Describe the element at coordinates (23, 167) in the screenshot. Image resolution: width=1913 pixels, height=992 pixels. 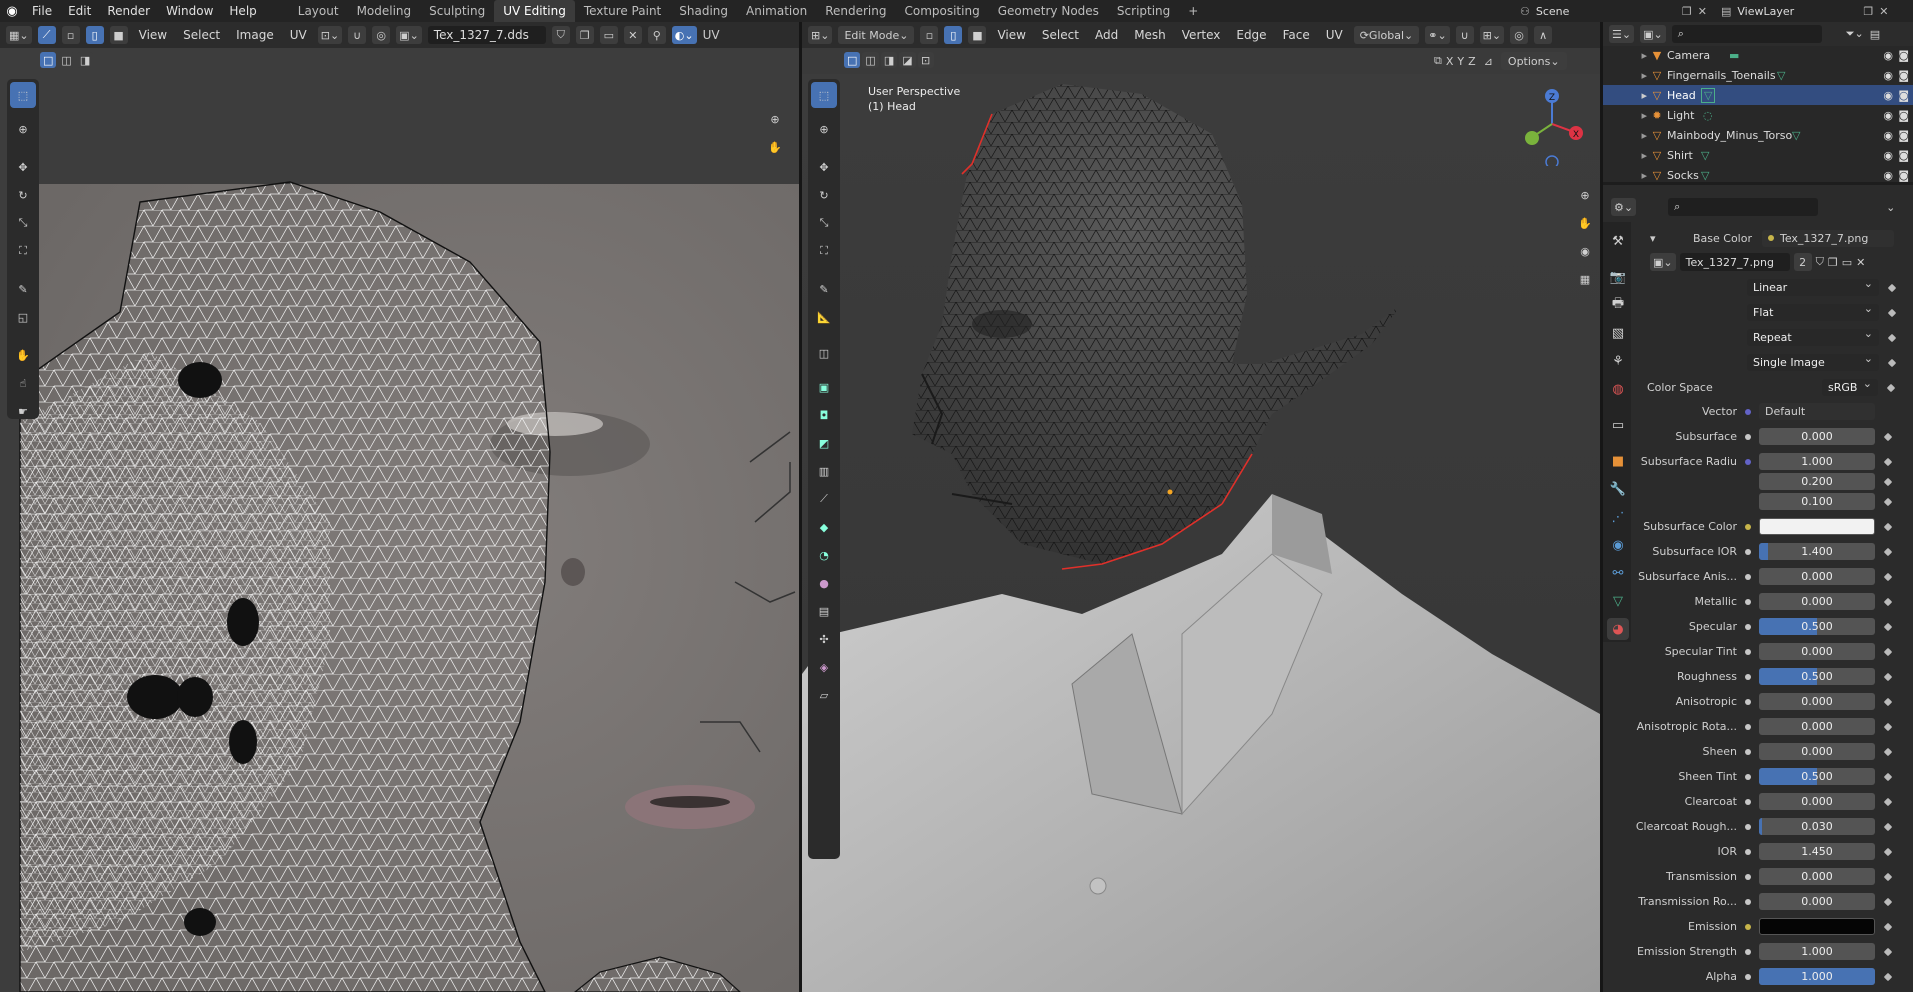
I see `move-icon: ✥` at that location.